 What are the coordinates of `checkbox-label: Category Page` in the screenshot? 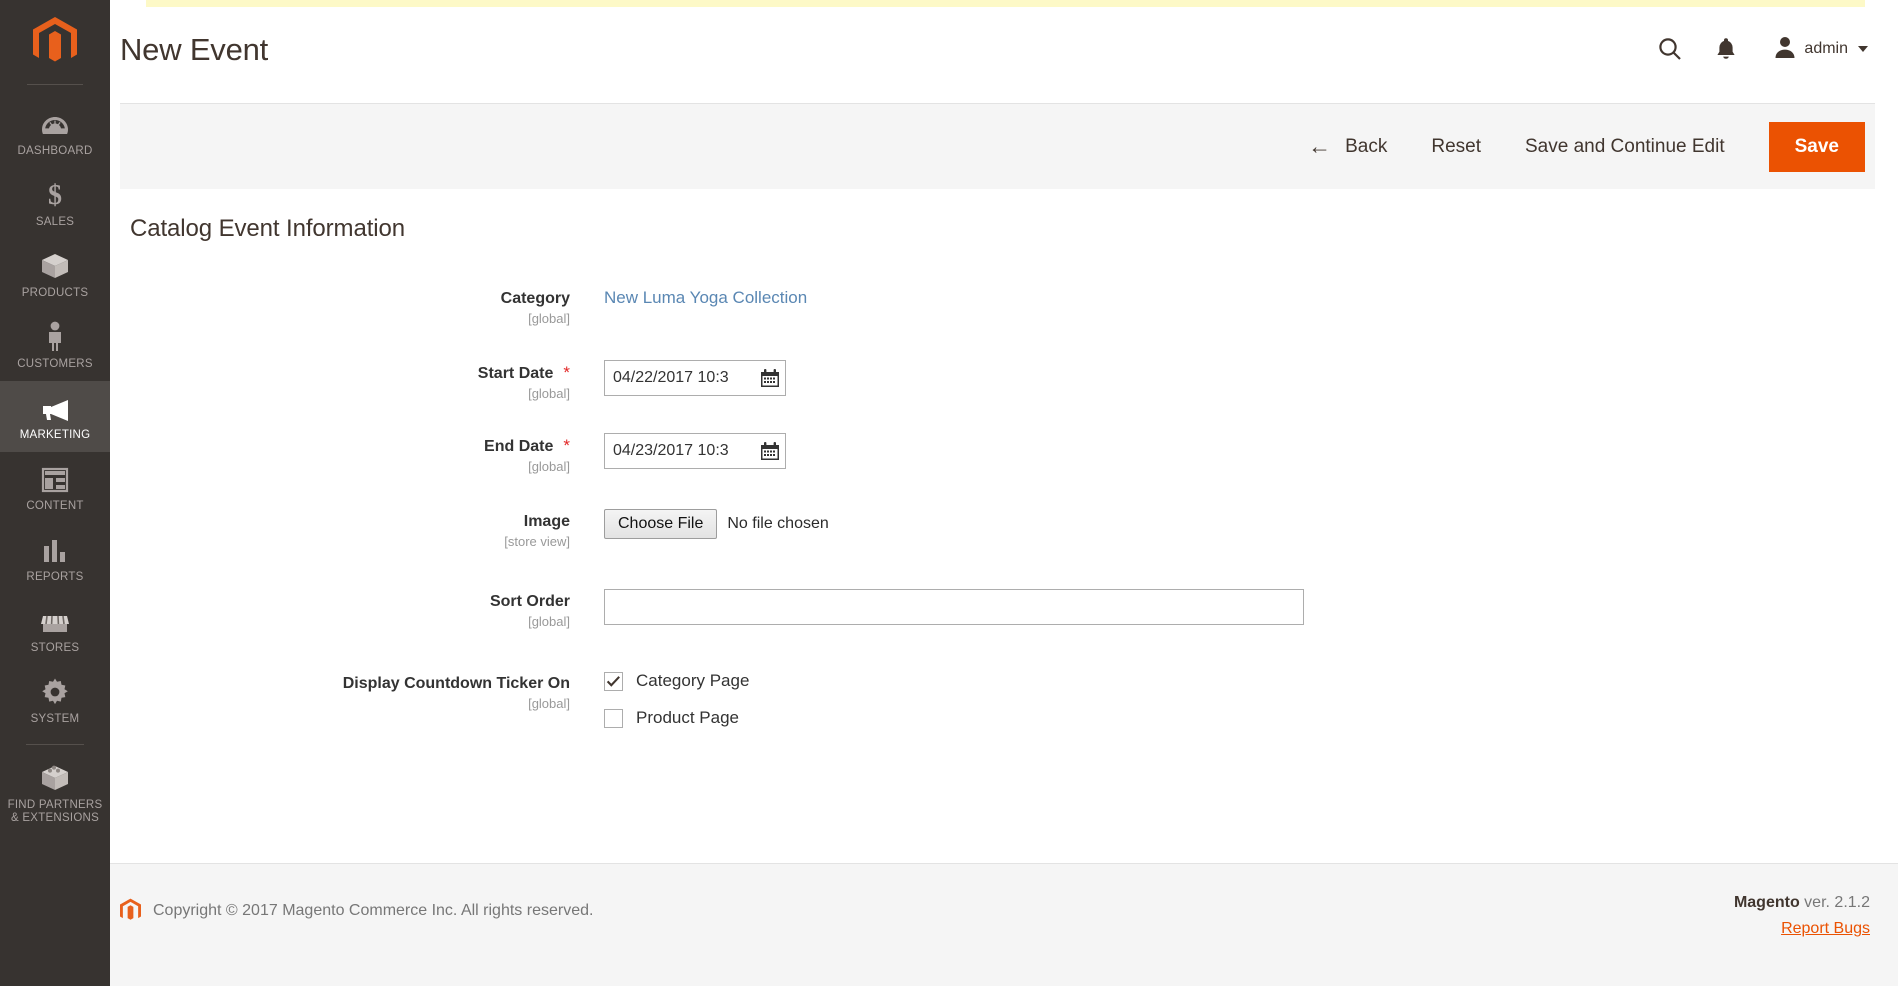 It's located at (693, 680).